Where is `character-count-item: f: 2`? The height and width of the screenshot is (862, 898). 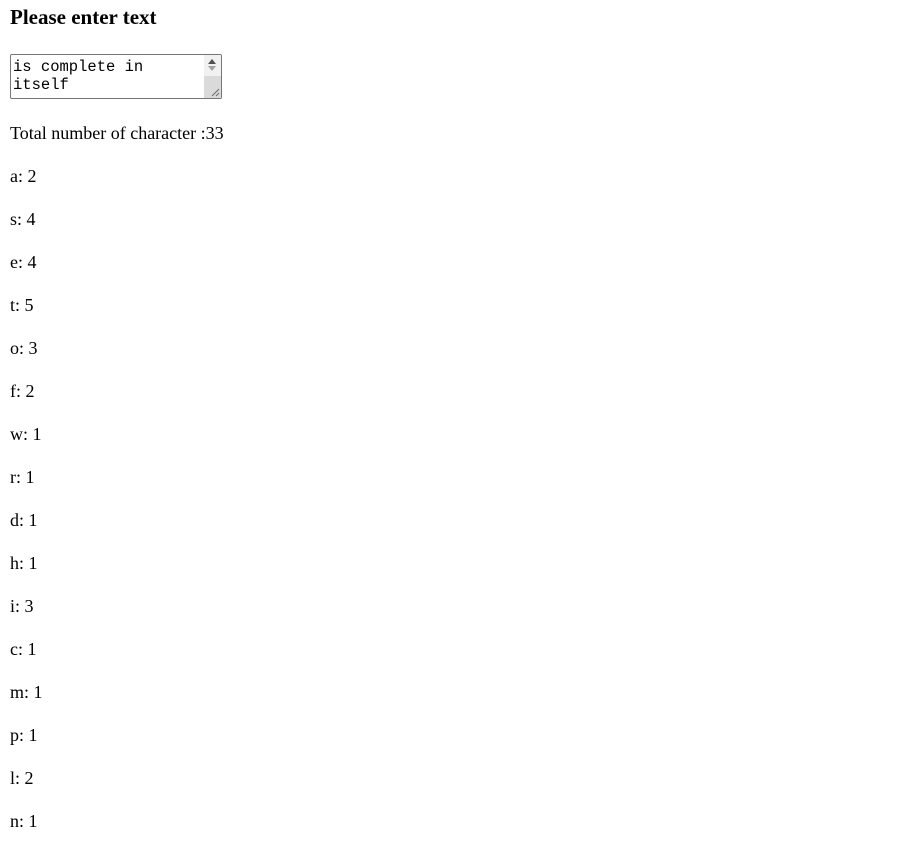
character-count-item: f: 2 is located at coordinates (22, 391).